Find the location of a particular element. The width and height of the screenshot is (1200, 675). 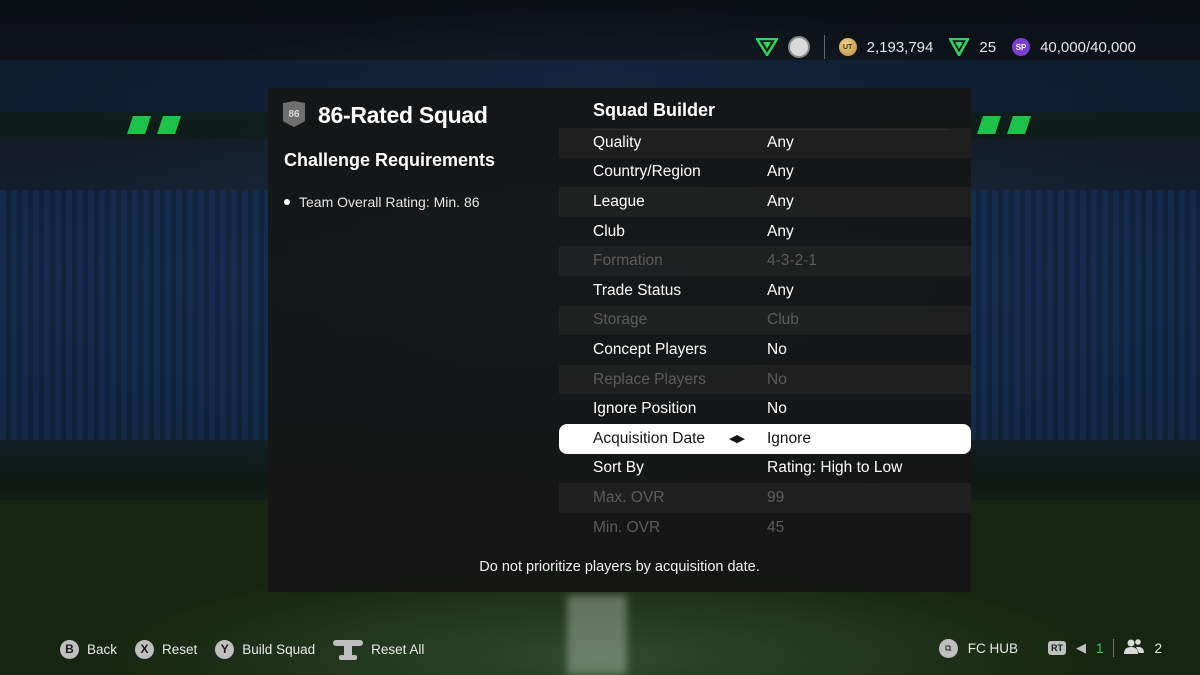

voice-count: 1 is located at coordinates (1099, 648).